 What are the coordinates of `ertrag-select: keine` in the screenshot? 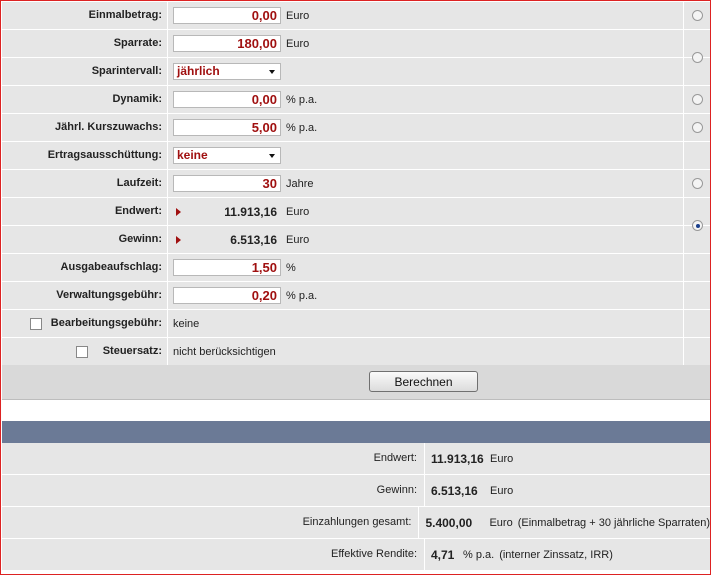 It's located at (227, 155).